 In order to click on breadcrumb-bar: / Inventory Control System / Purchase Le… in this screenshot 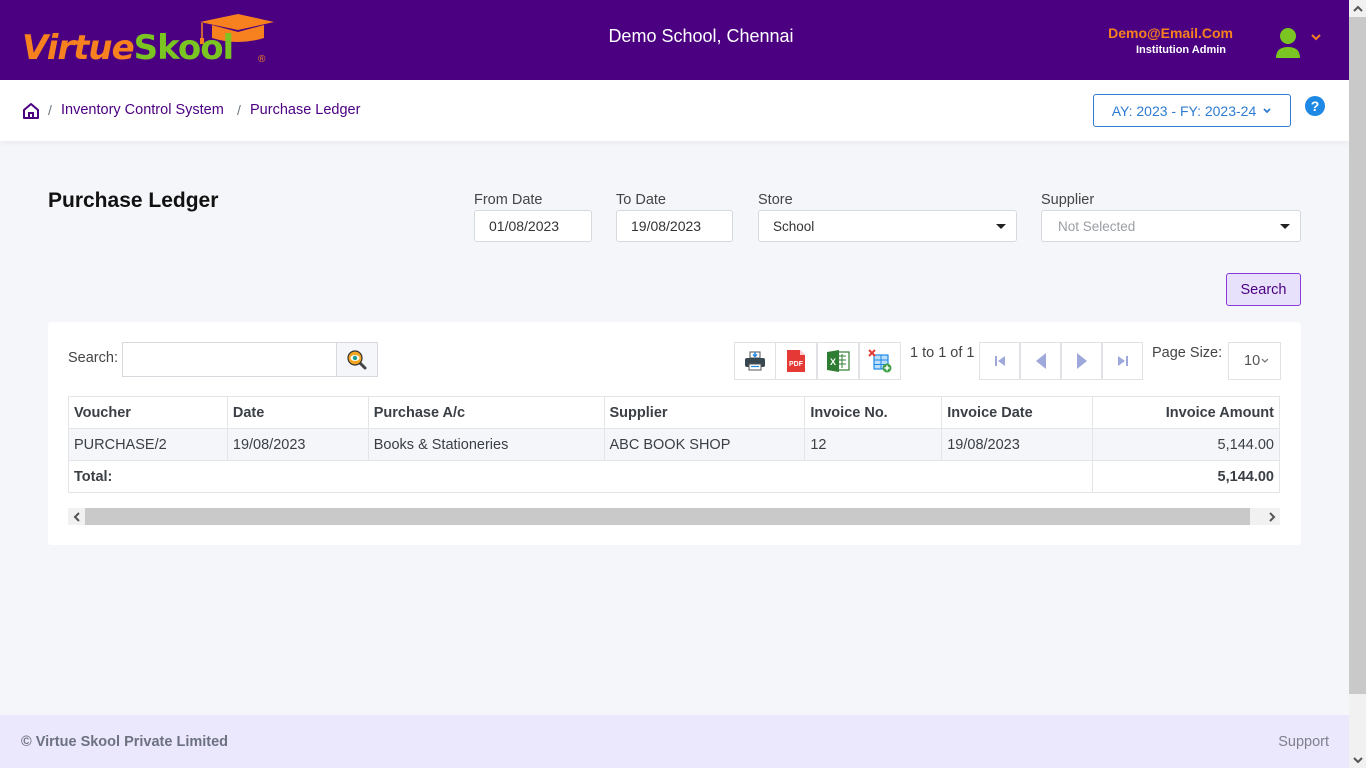, I will do `click(674, 110)`.